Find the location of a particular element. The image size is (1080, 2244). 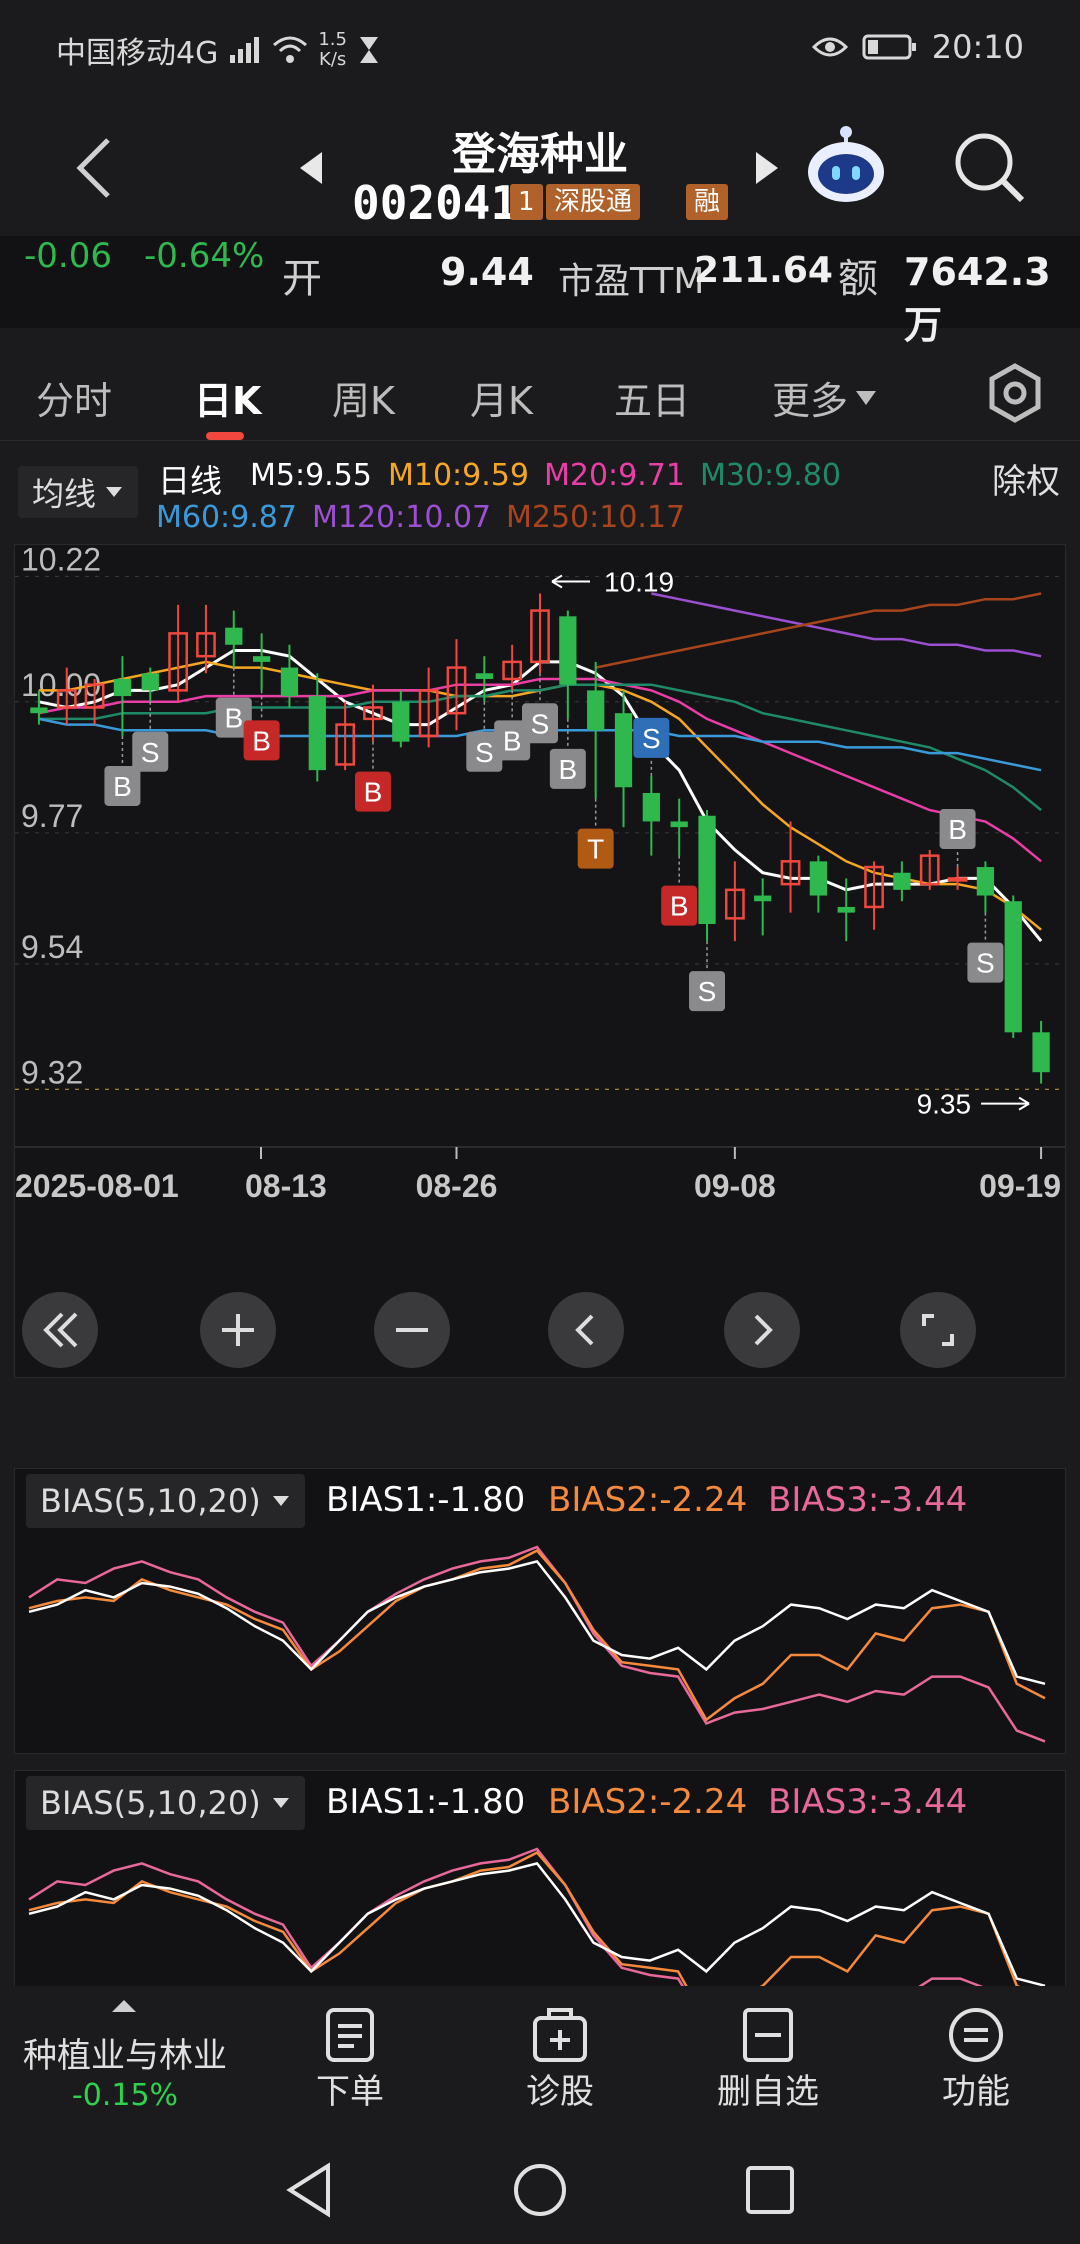

scroll-to-start-button is located at coordinates (60, 1330).